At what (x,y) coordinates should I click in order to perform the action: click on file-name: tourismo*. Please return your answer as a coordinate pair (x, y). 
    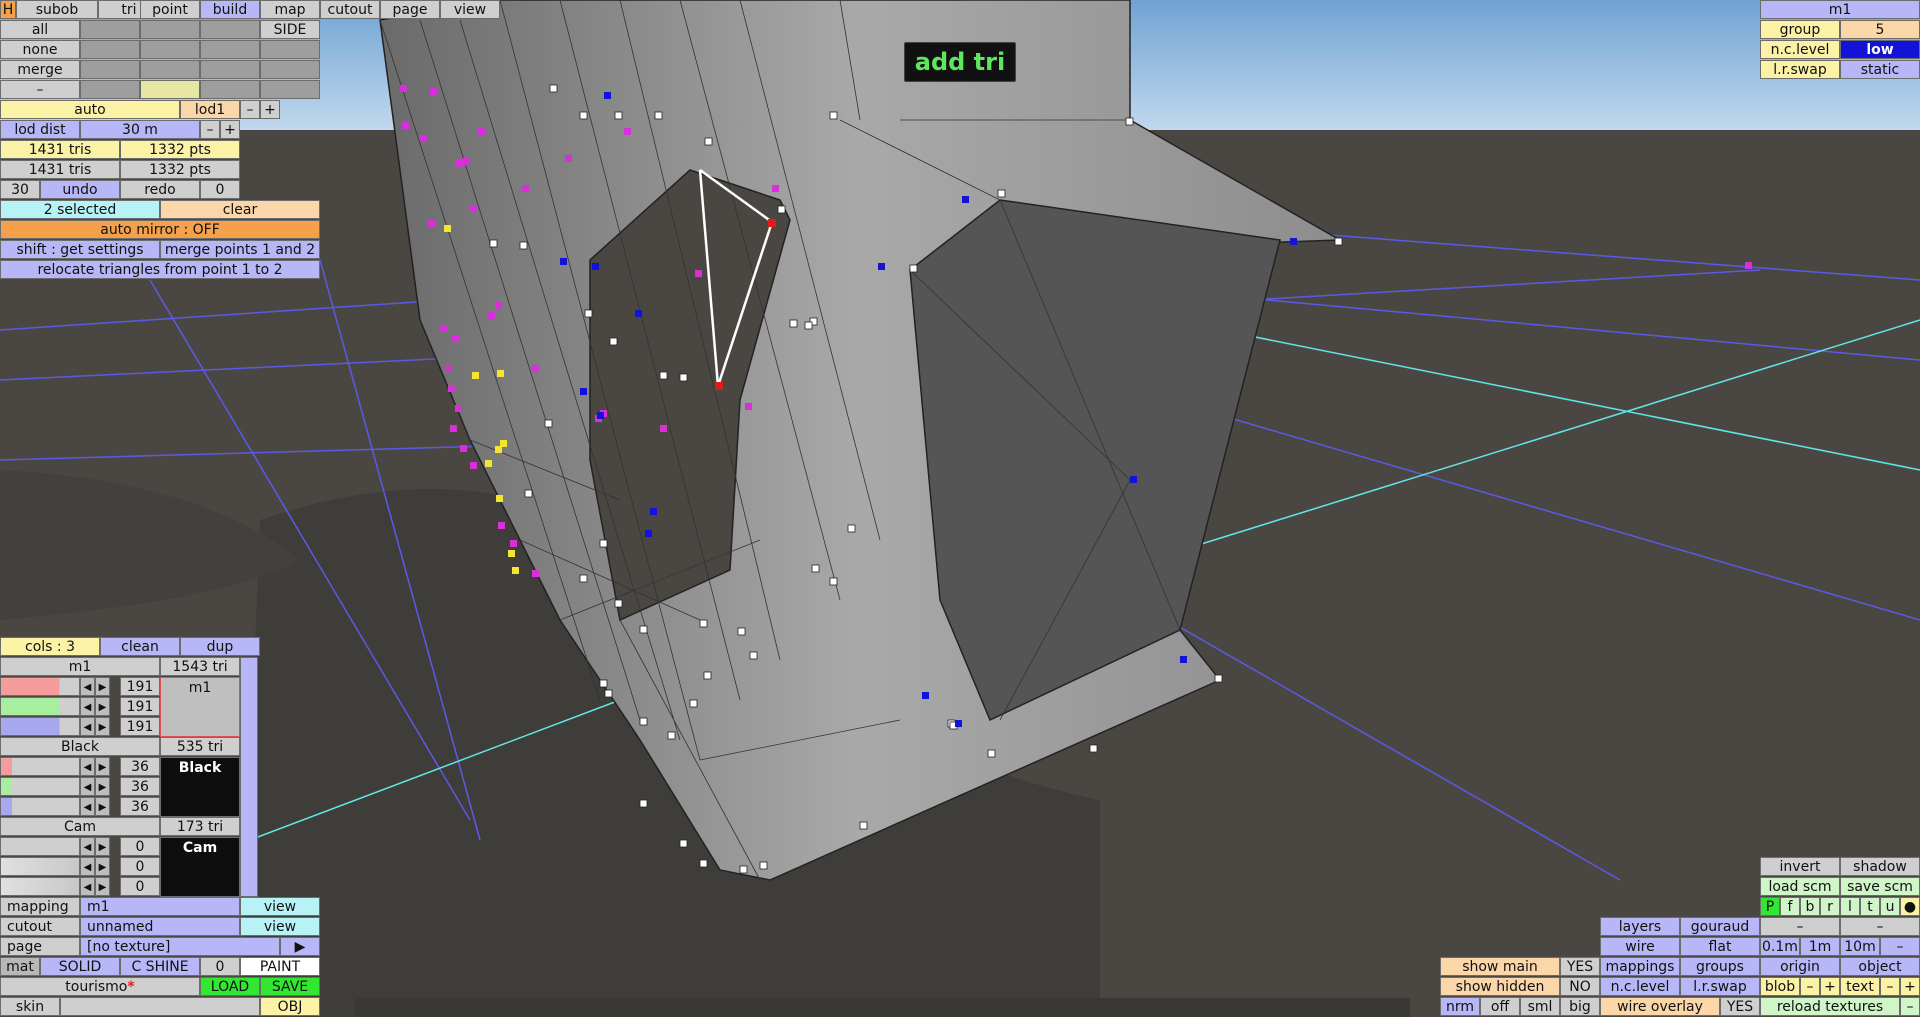
    Looking at the image, I should click on (100, 986).